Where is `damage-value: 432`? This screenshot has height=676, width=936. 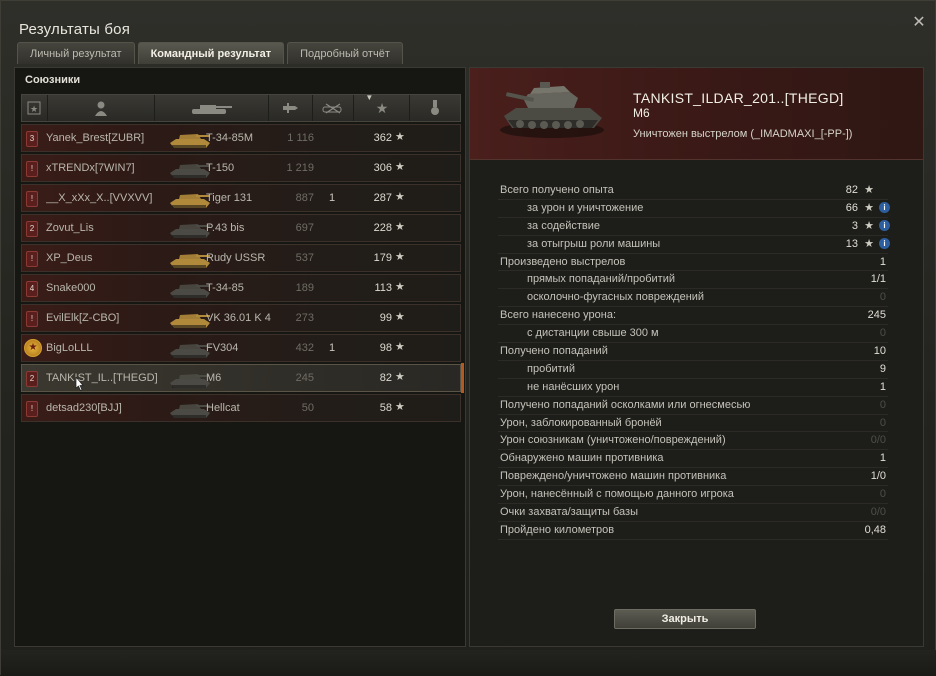
damage-value: 432 is located at coordinates (304, 348).